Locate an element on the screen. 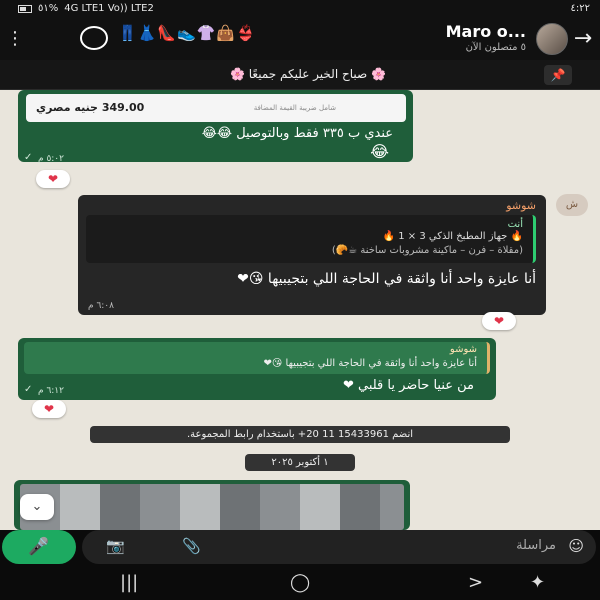  message-text: من عنيا حاضر يا قلبي ❤ is located at coordinates (408, 385).